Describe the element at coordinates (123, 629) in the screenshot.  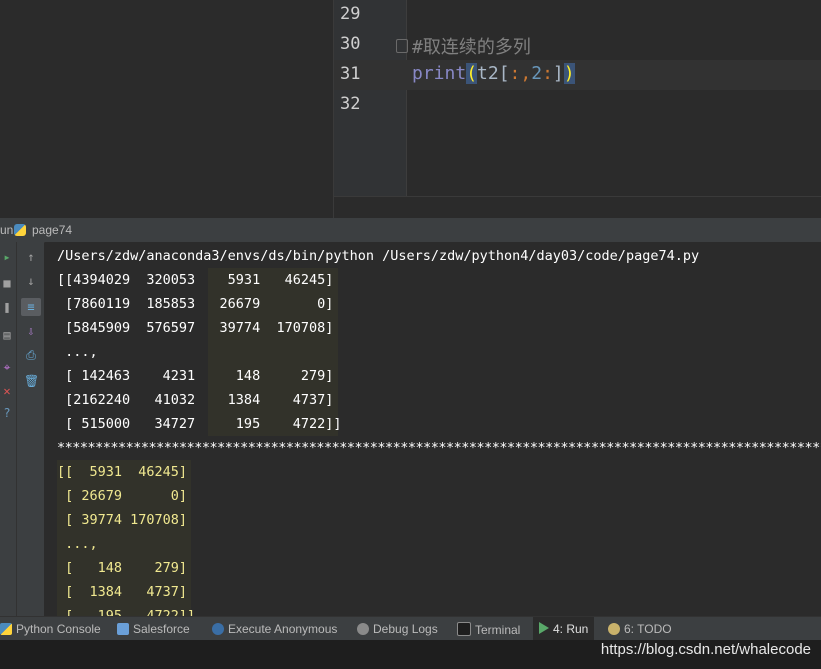
I see `salesforce-icon` at that location.